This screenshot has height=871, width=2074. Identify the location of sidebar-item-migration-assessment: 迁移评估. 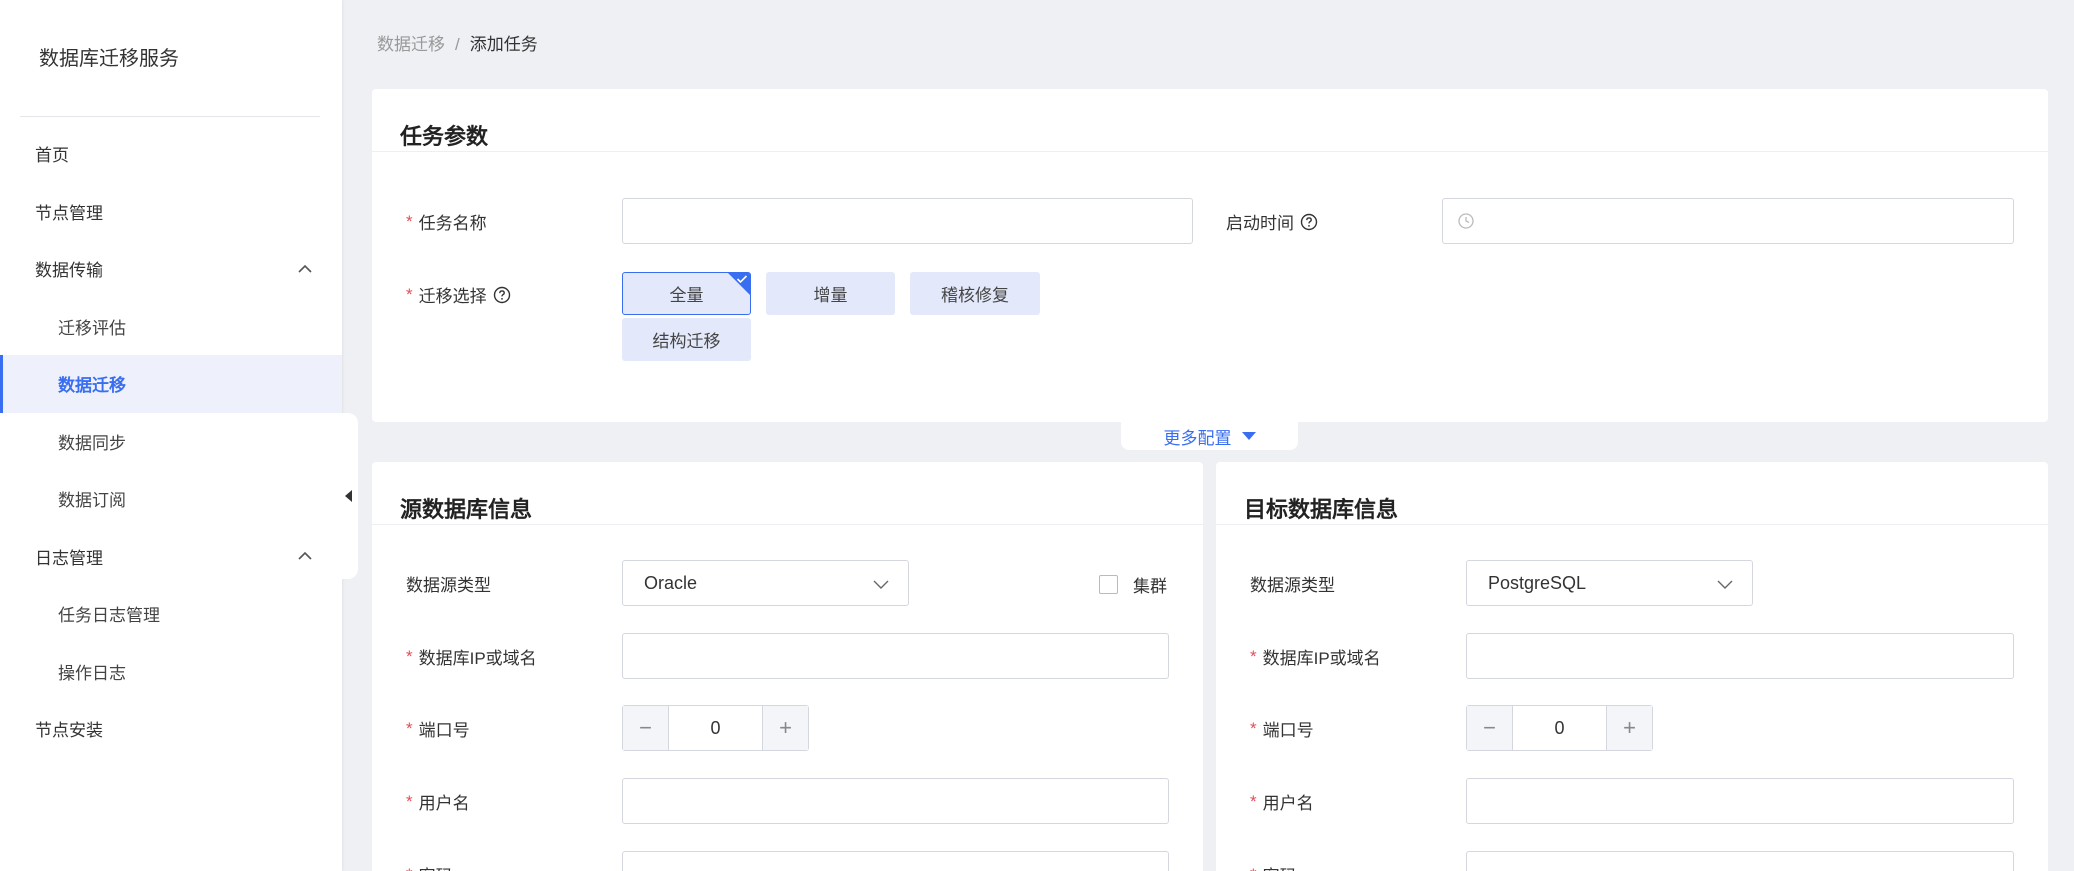
(171, 327).